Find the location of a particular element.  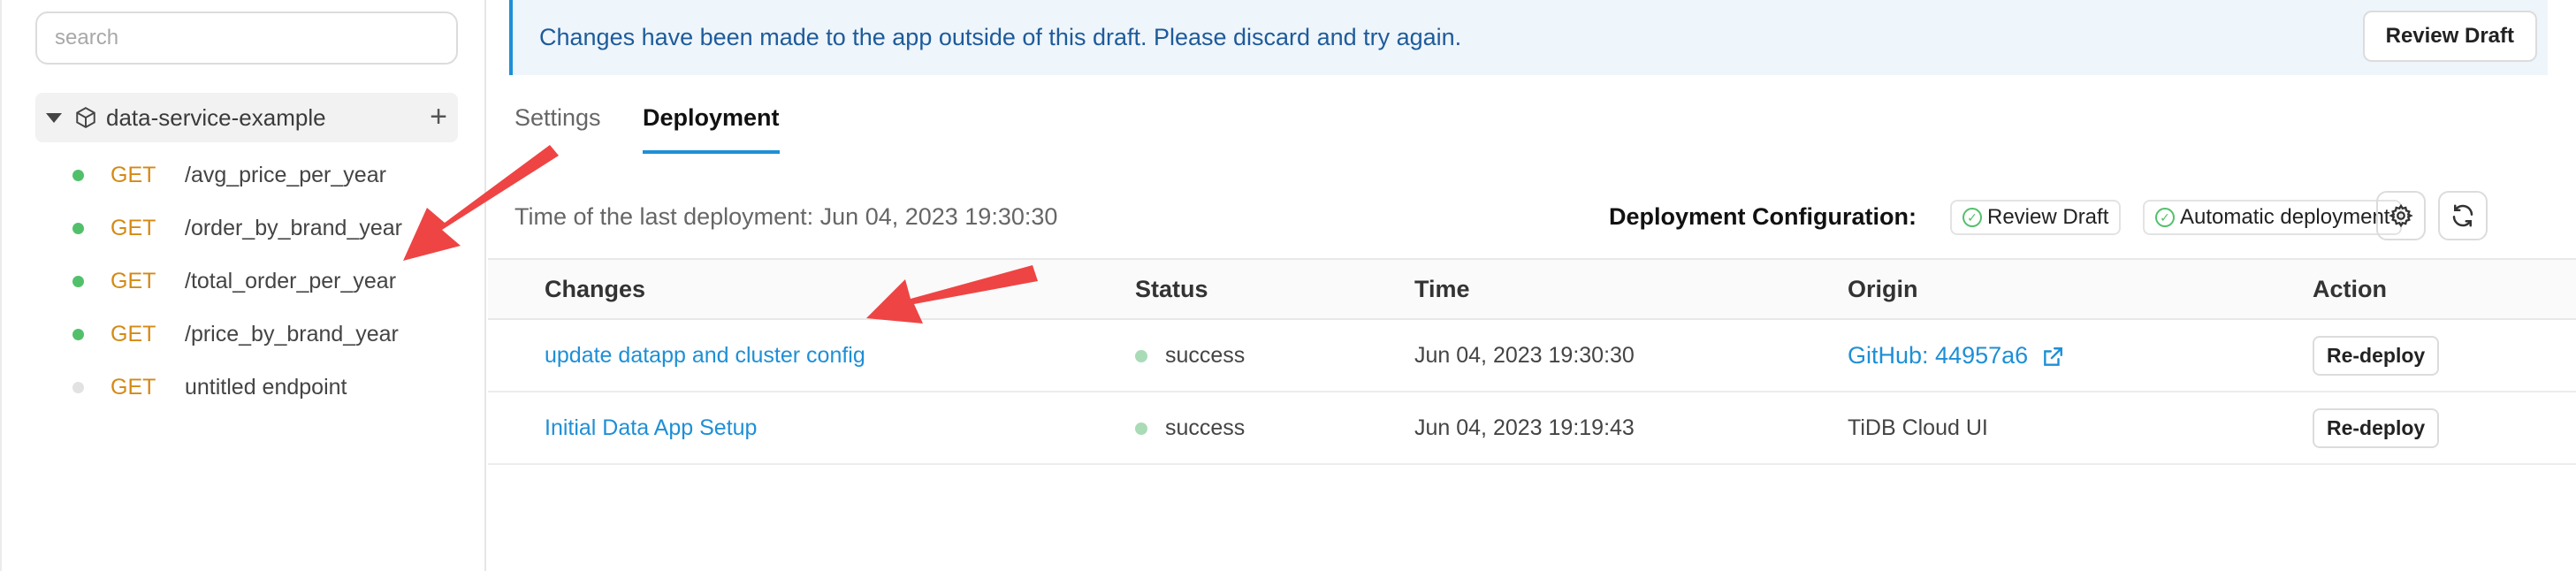

automatic-deployment-chip: ✓ Automatic deployment is located at coordinates (2273, 218).